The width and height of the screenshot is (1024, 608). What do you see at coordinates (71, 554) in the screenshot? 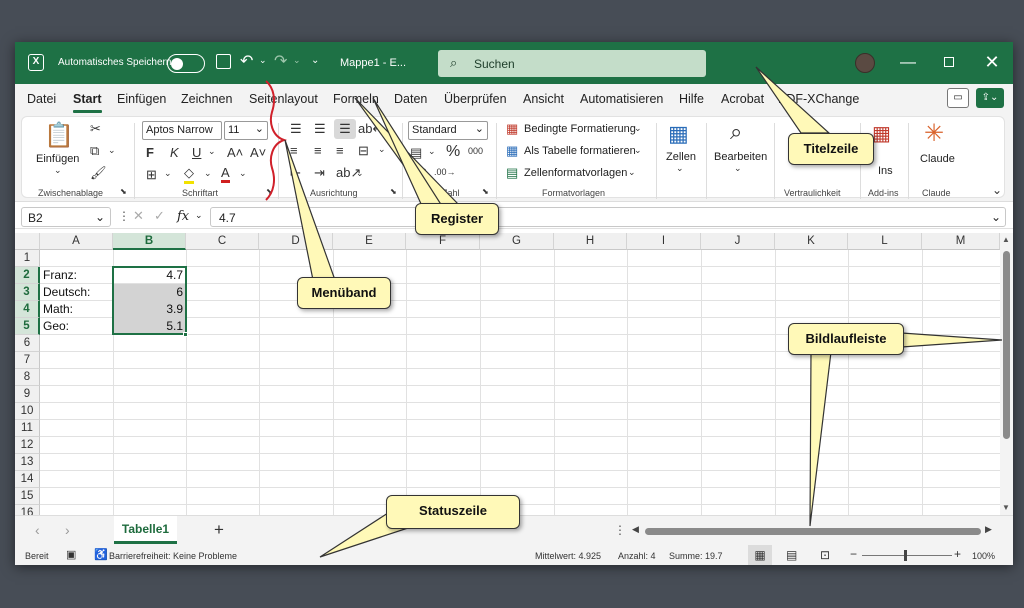
I see `macro-record-icon: ▣` at bounding box center [71, 554].